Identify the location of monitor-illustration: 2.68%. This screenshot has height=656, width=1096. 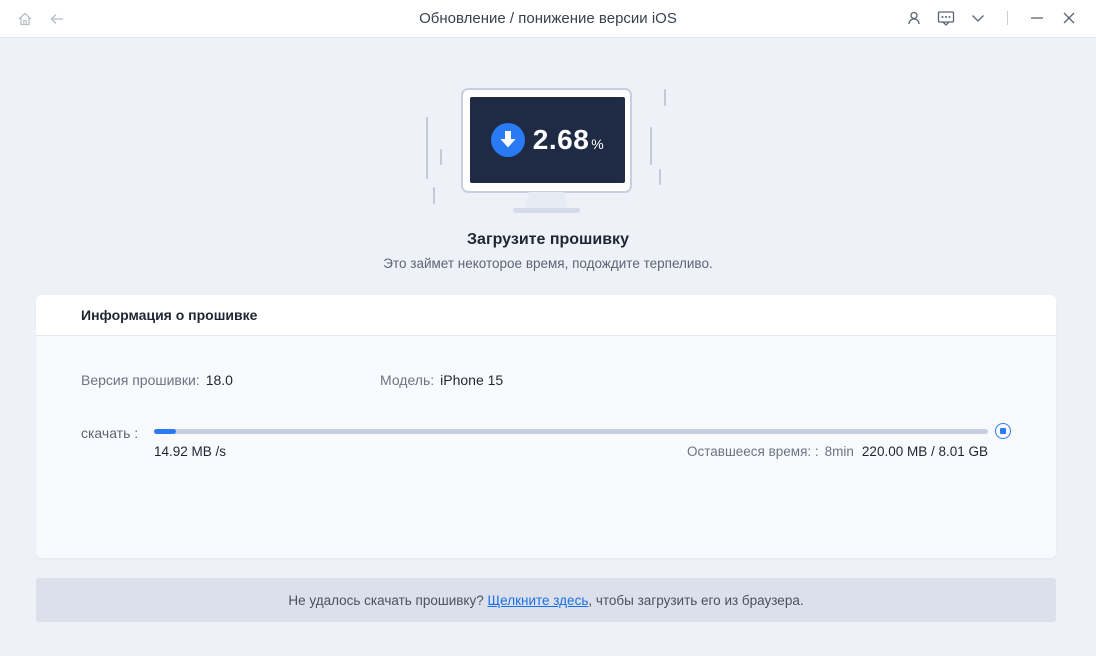
(546, 160).